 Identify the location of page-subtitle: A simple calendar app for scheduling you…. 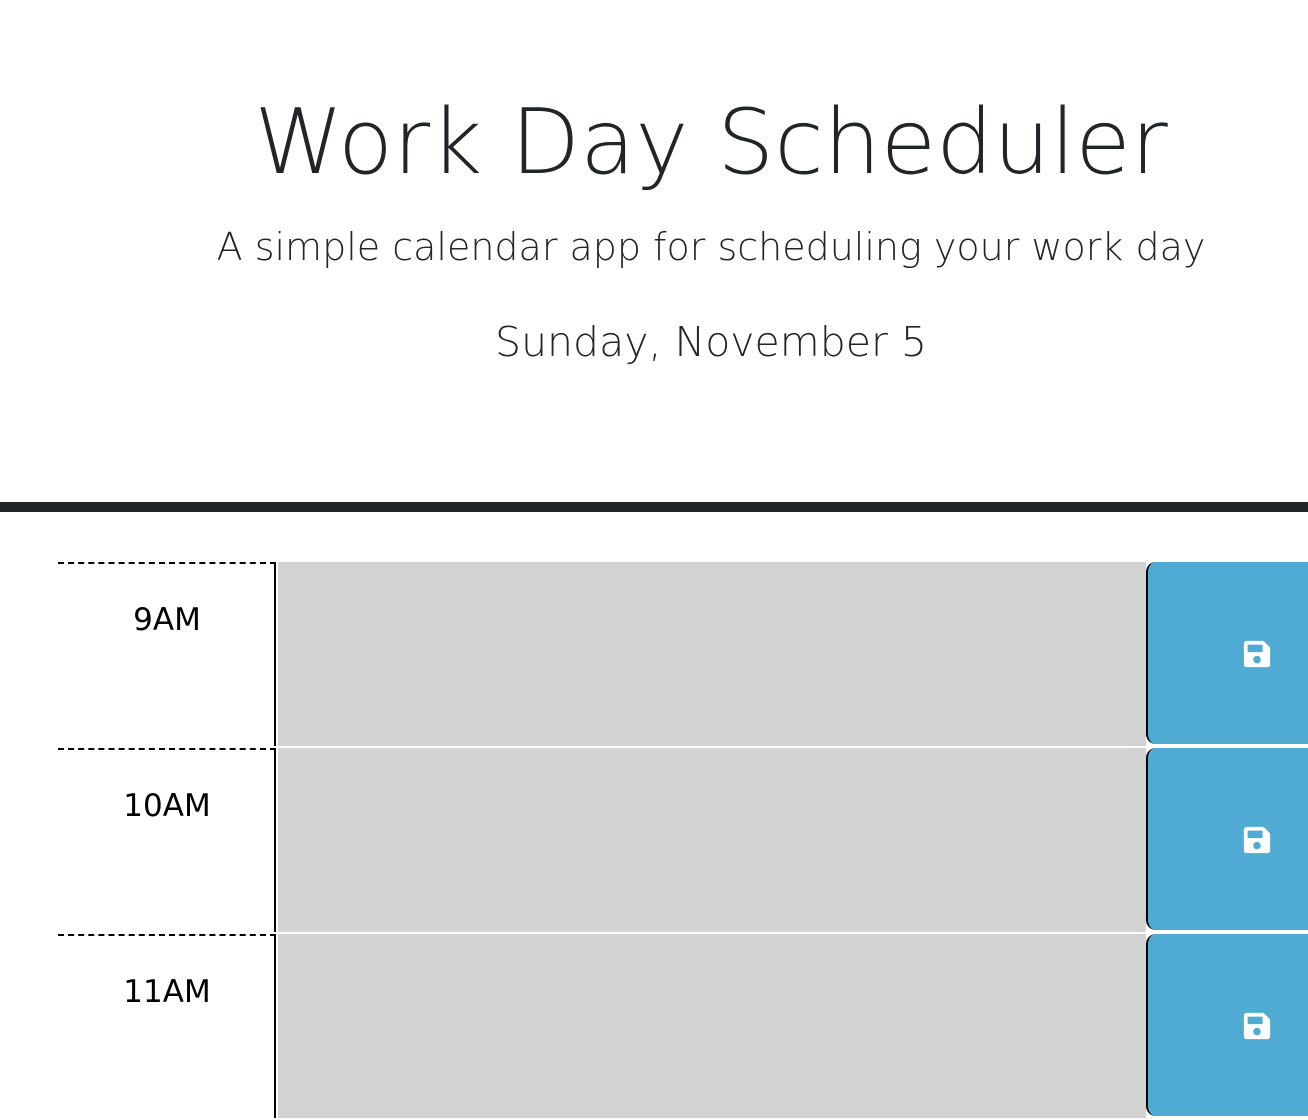
(711, 247).